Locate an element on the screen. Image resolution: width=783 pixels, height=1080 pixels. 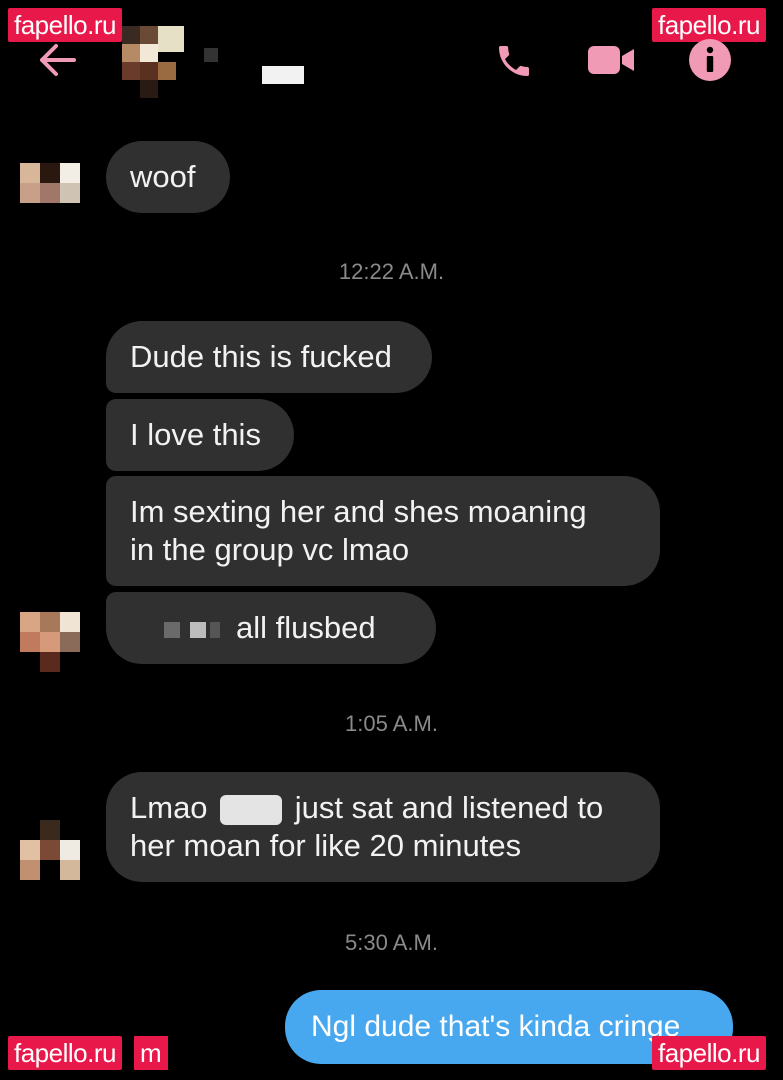
watermark-top-left: fapello.ru is located at coordinates (65, 25).